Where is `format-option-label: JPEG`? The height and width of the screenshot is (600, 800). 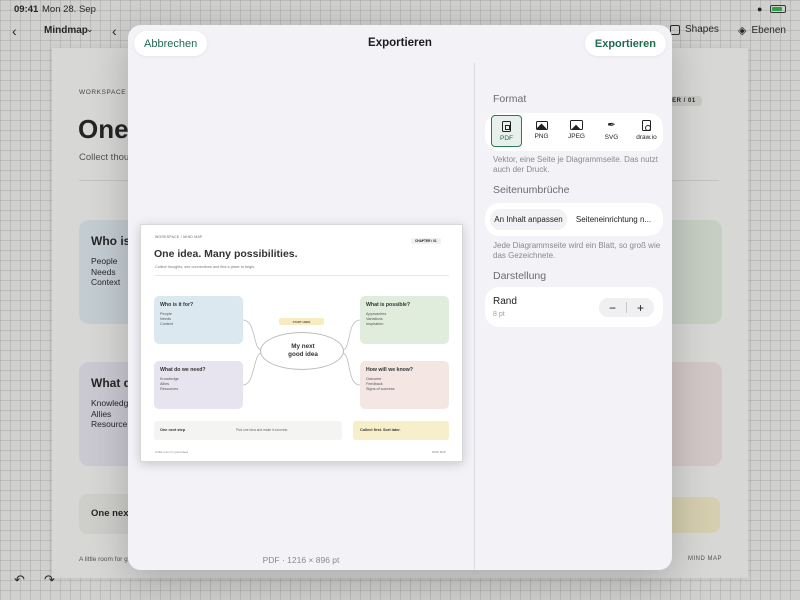
format-option-label: JPEG is located at coordinates (576, 136).